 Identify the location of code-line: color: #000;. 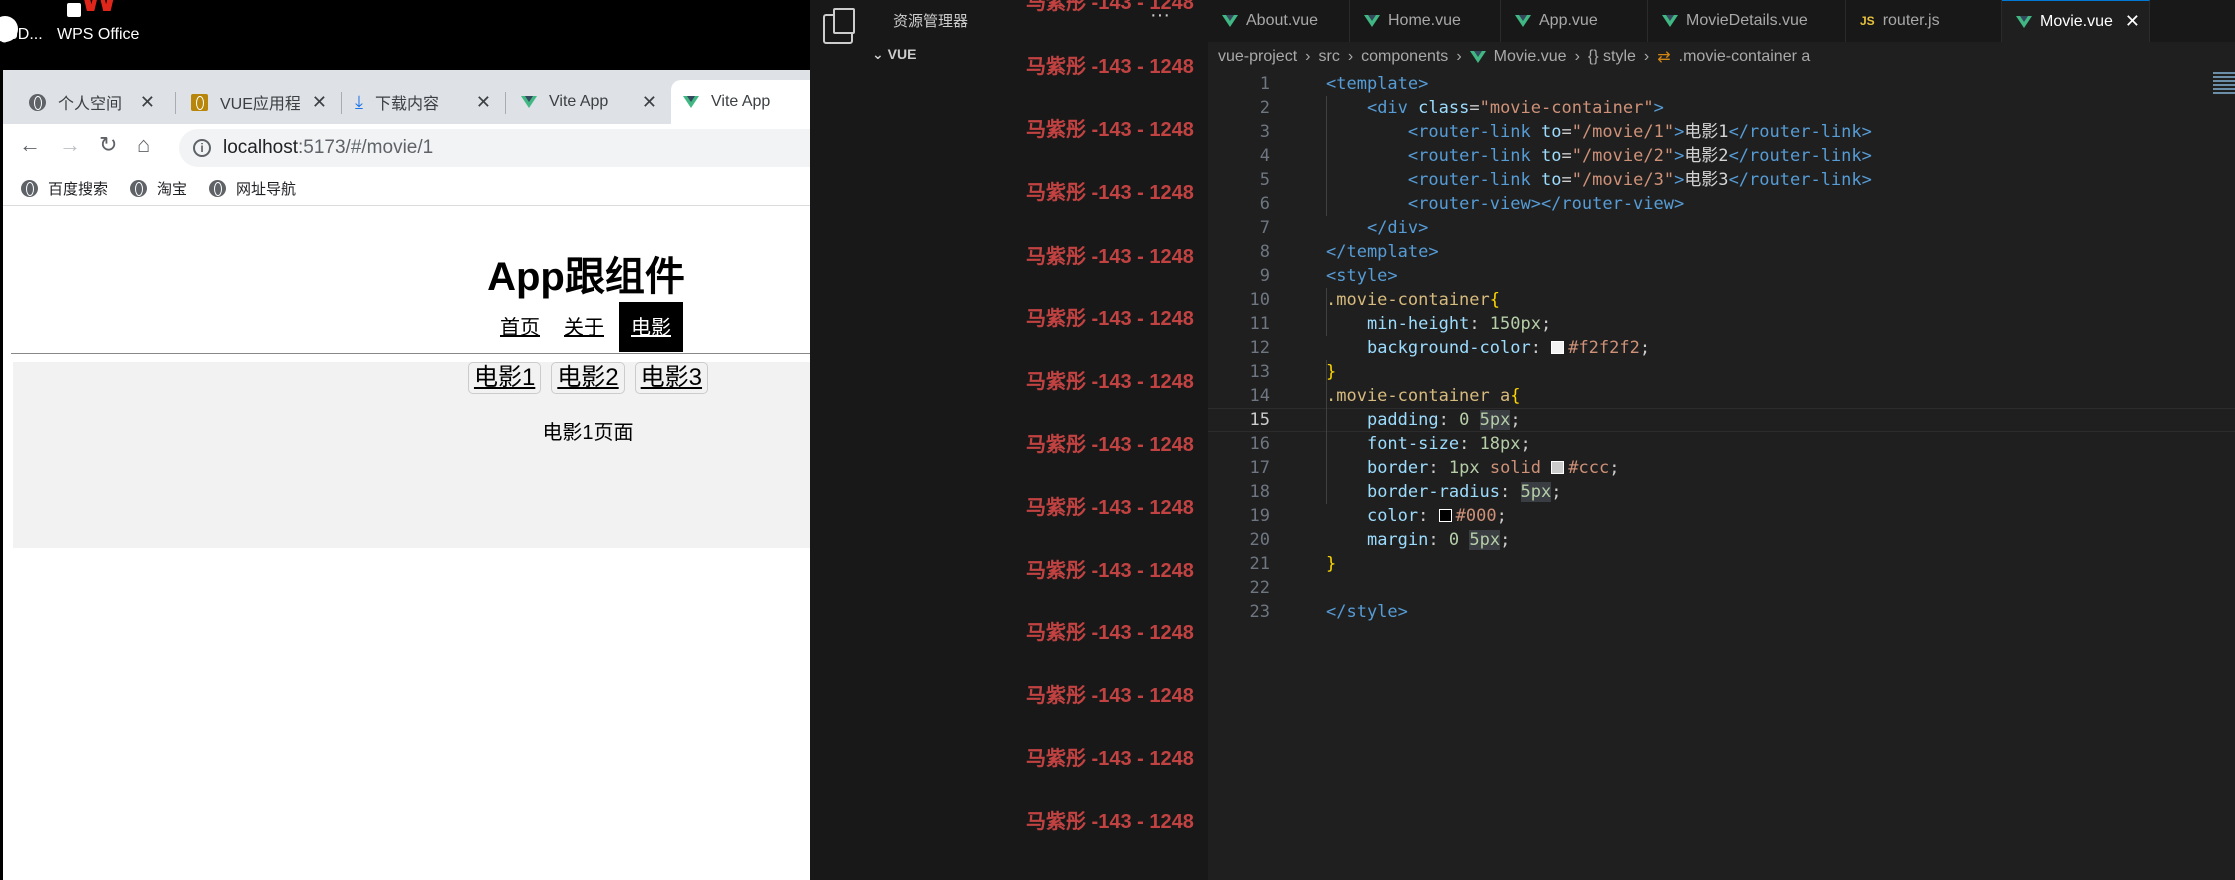
(1416, 516).